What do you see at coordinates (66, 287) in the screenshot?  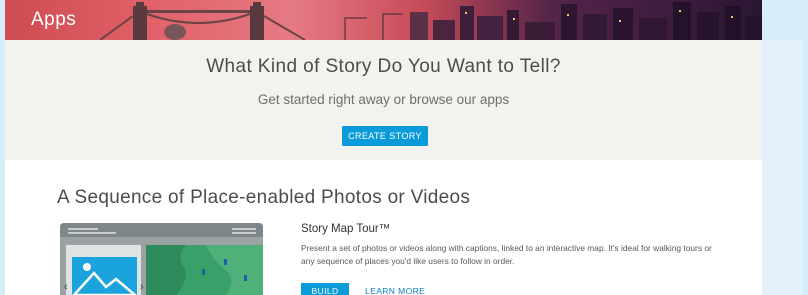 I see `chevron-left-icon: ‹` at bounding box center [66, 287].